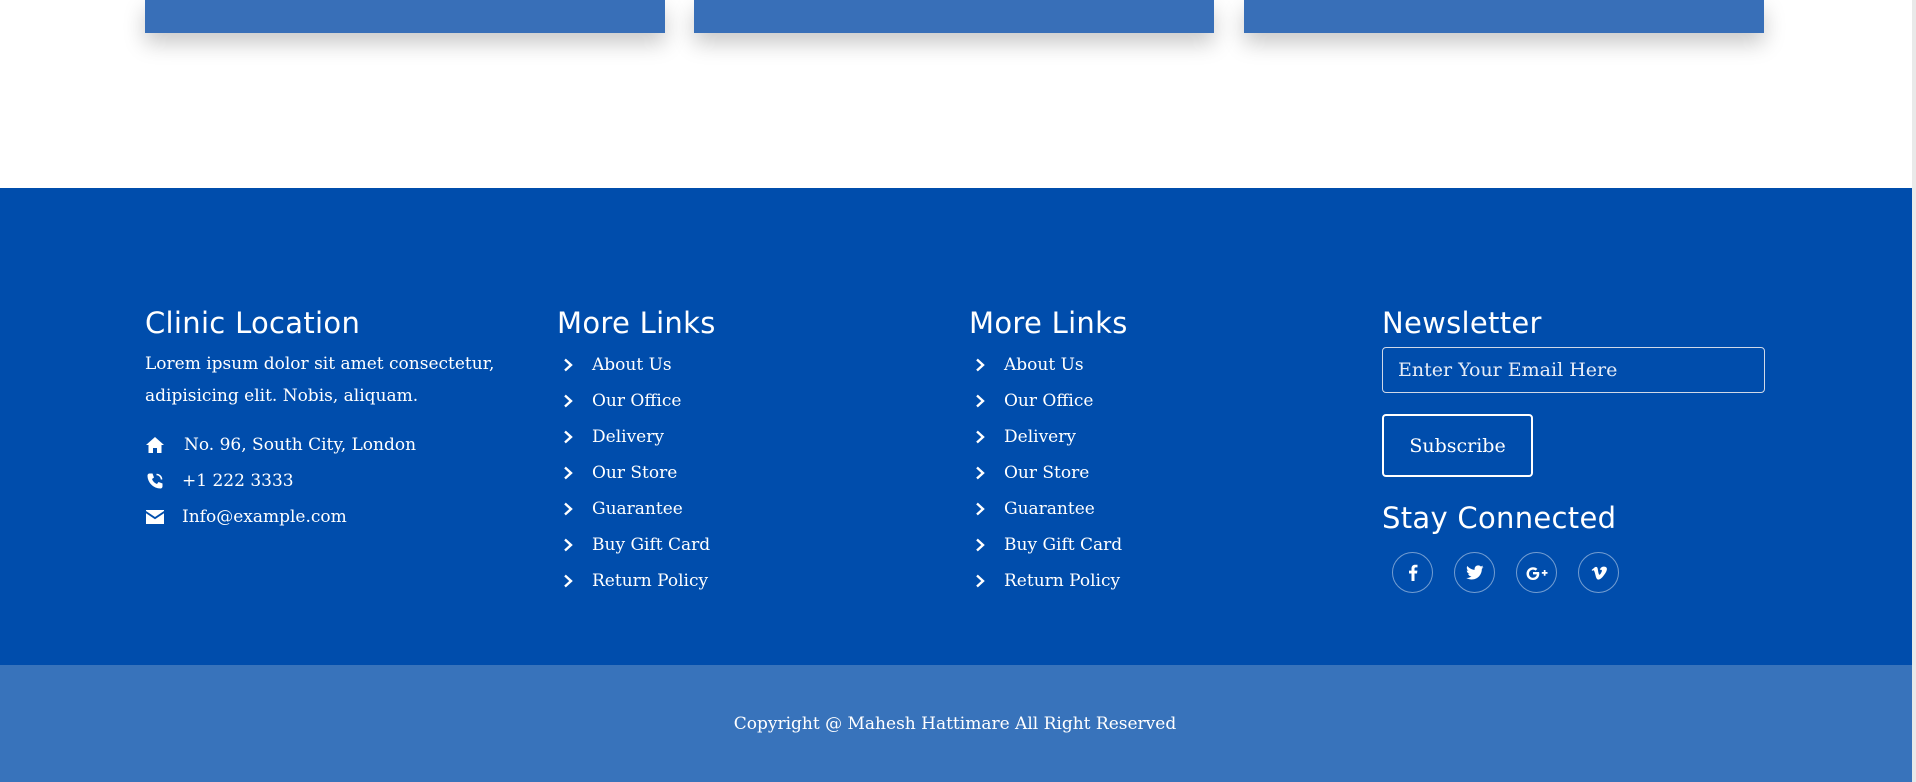  I want to click on address-row: No. 96, South City, London, so click(280, 445).